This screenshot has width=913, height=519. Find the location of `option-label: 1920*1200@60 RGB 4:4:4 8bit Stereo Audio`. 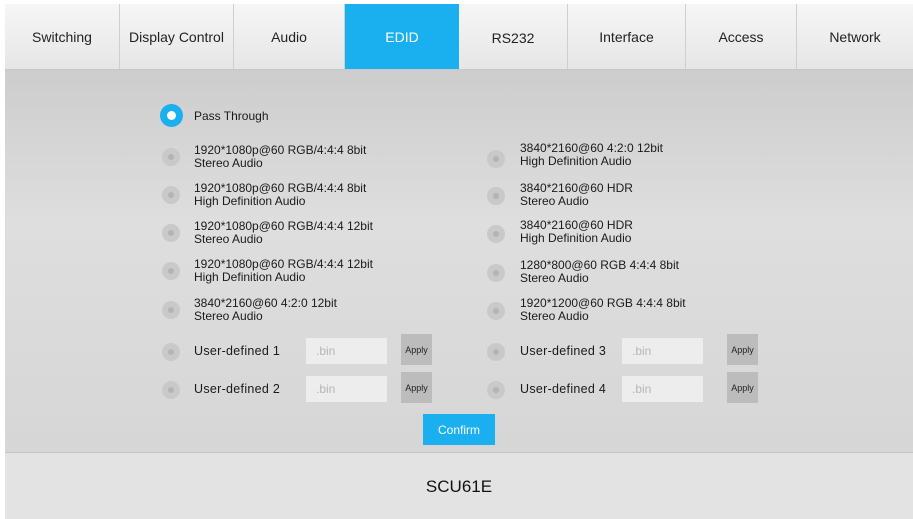

option-label: 1920*1200@60 RGB 4:4:4 8bit Stereo Audio is located at coordinates (603, 309).